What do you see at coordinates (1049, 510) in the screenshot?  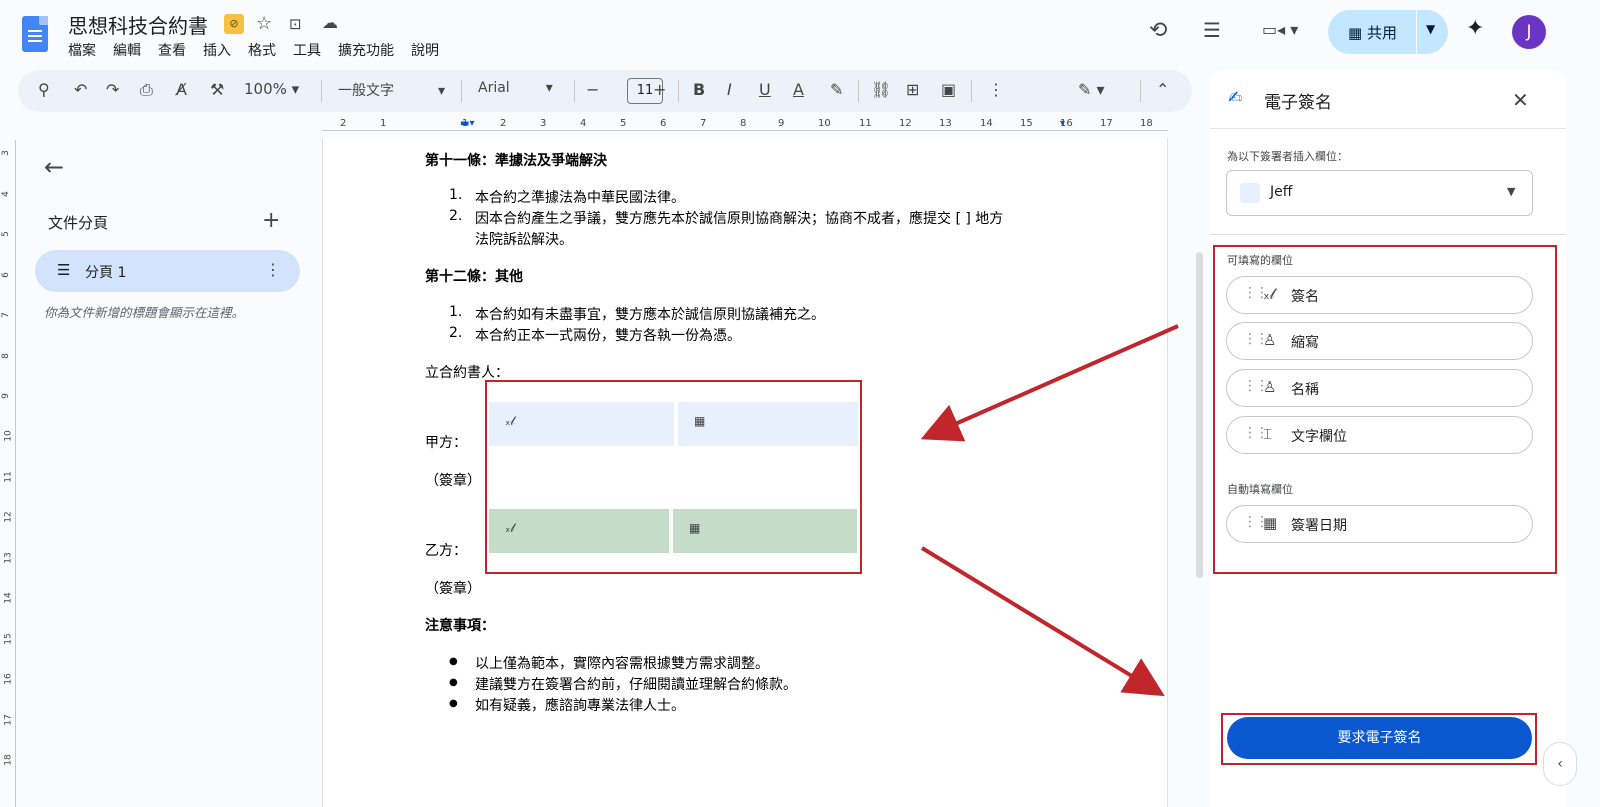 I see `annotation-arrows` at bounding box center [1049, 510].